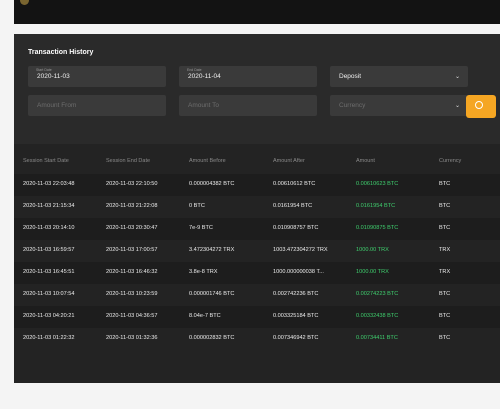 The image size is (500, 409). What do you see at coordinates (49, 272) in the screenshot?
I see `cell-start: 2020-11-03 16:45:51` at bounding box center [49, 272].